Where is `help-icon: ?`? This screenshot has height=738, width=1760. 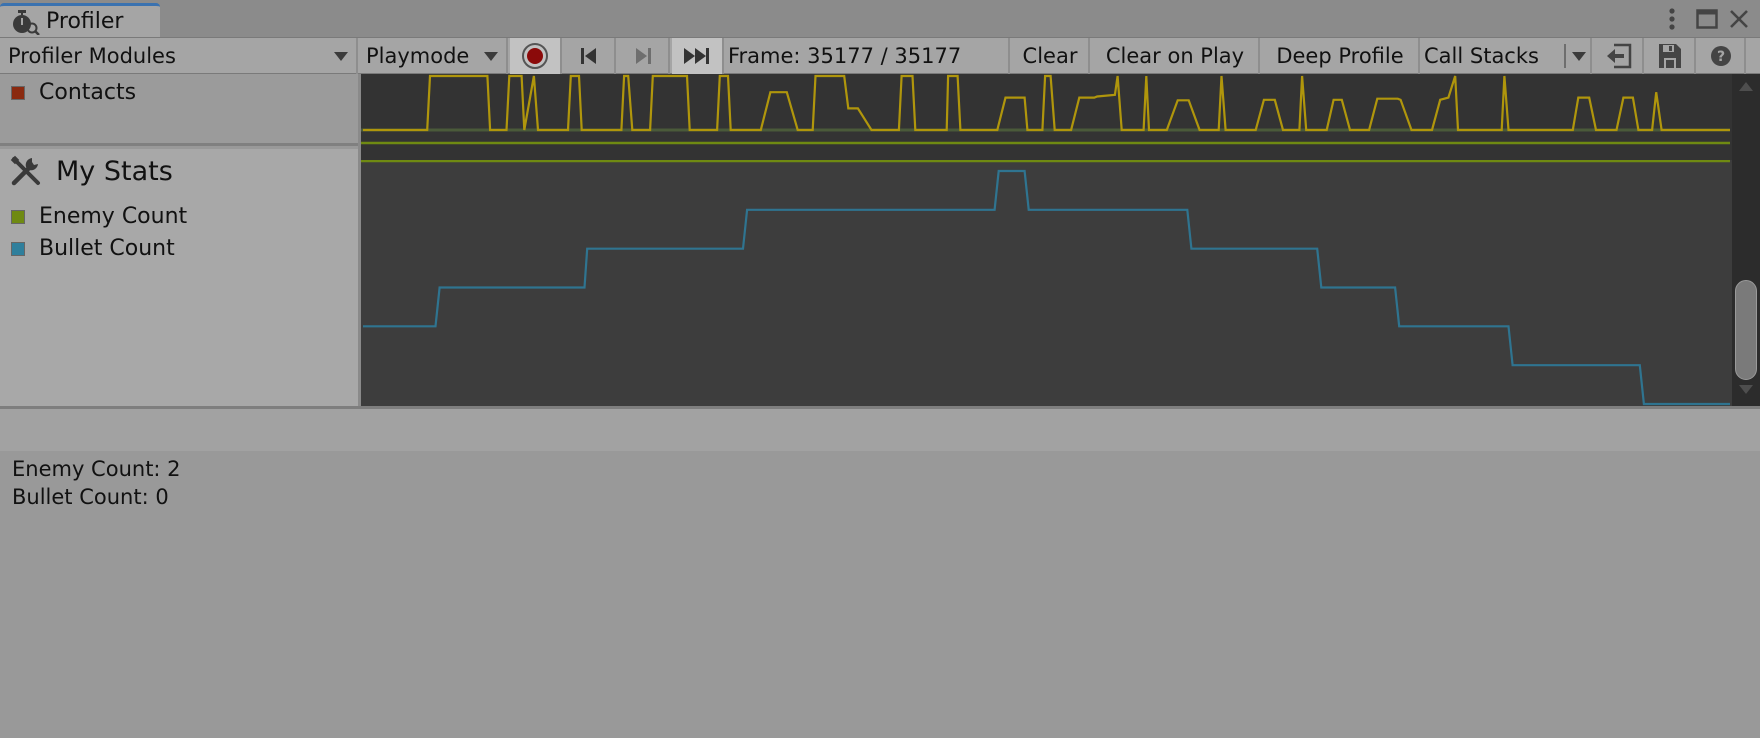 help-icon: ? is located at coordinates (1721, 56).